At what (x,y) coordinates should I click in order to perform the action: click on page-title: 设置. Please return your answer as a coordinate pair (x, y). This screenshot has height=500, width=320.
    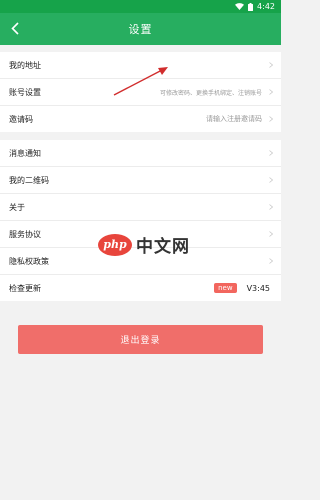
    Looking at the image, I should click on (140, 29).